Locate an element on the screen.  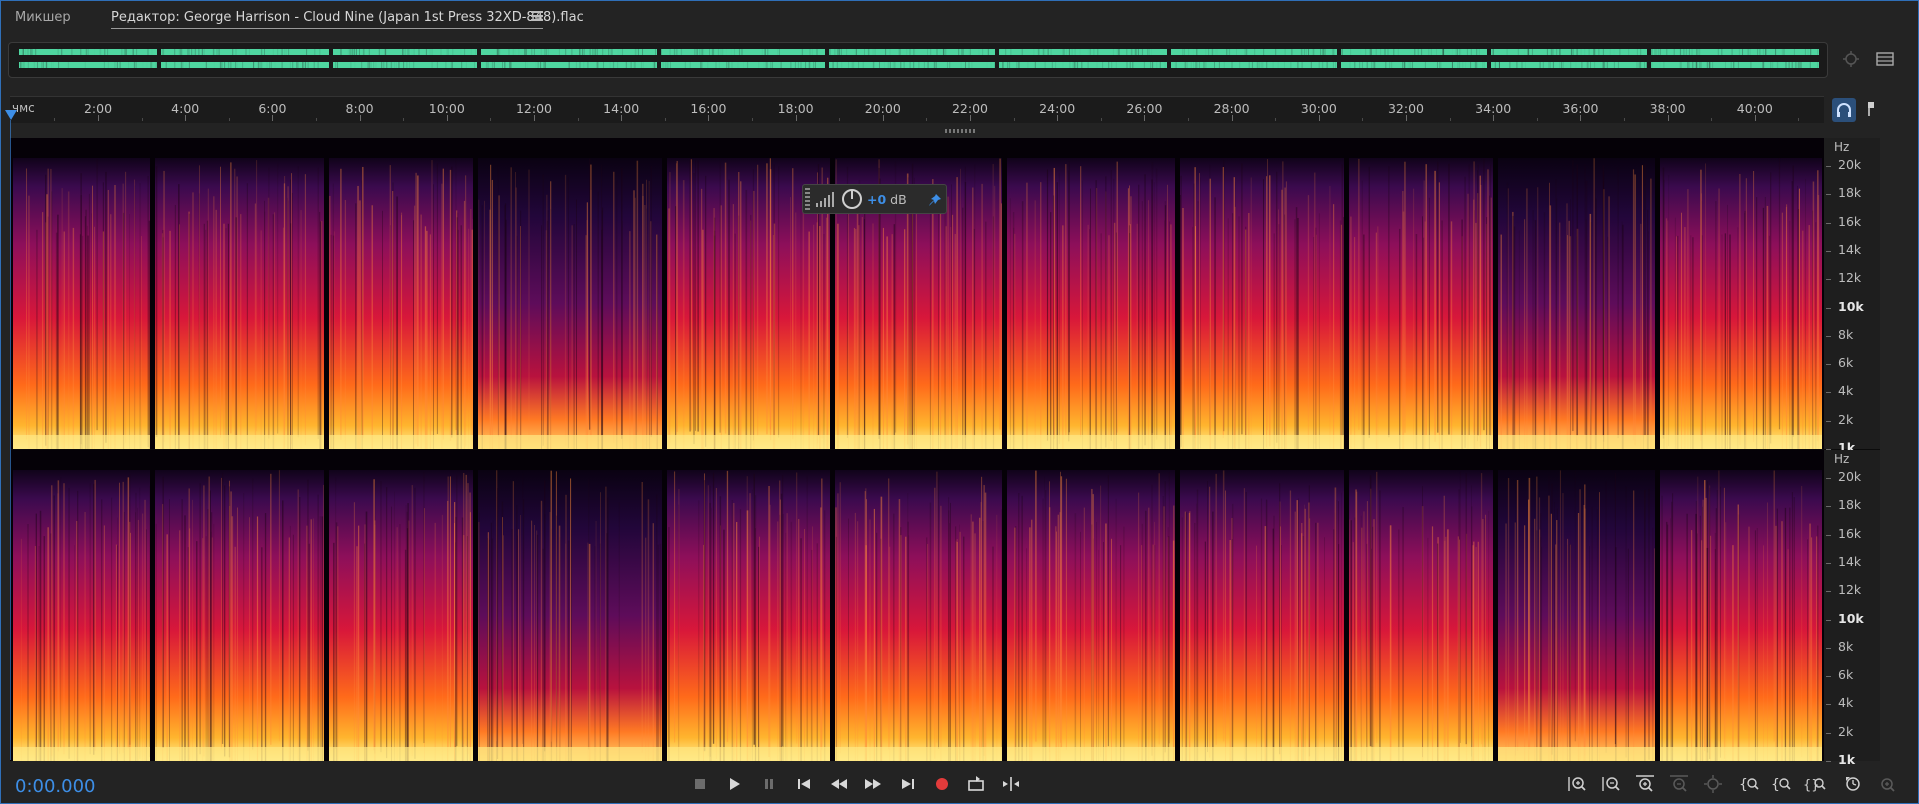
ruler-label: 34:00 is located at coordinates (1493, 108).